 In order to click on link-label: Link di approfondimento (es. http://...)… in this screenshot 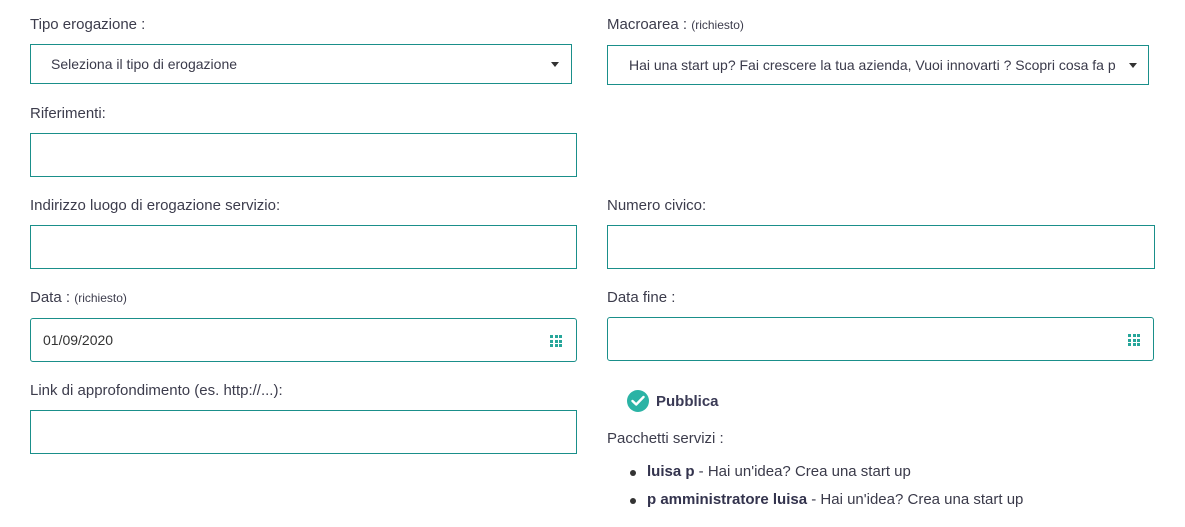, I will do `click(156, 390)`.